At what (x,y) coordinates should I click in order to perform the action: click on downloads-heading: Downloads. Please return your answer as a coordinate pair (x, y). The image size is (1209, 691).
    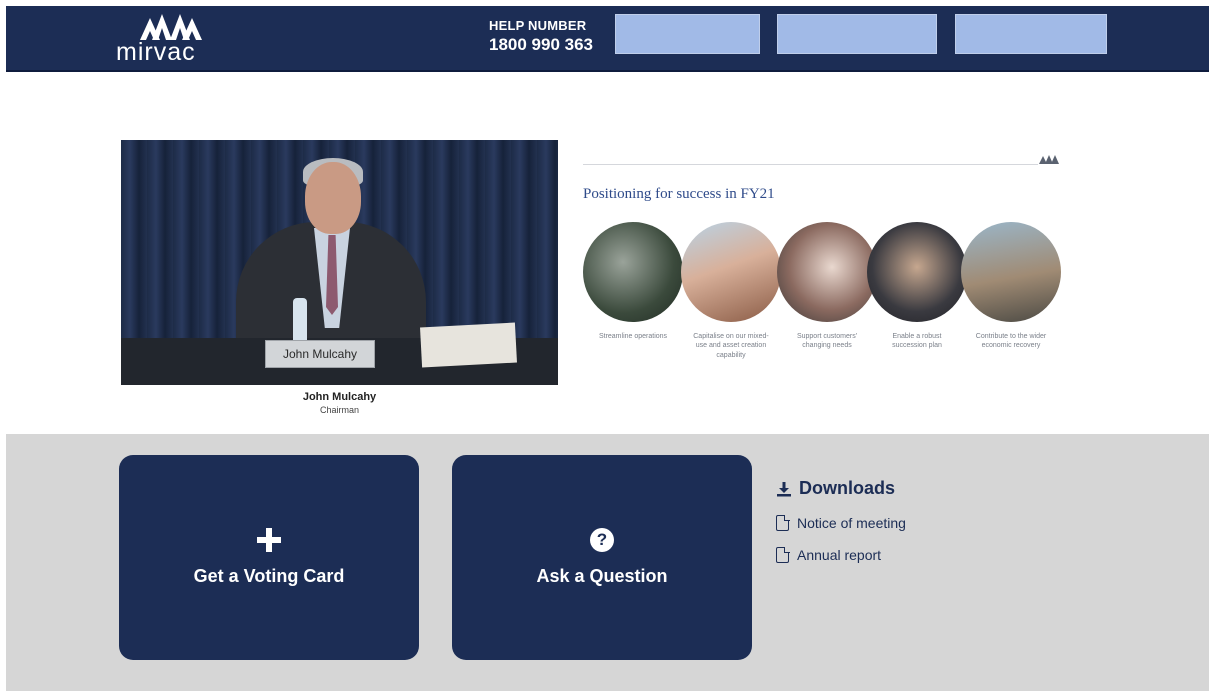
    Looking at the image, I should click on (841, 488).